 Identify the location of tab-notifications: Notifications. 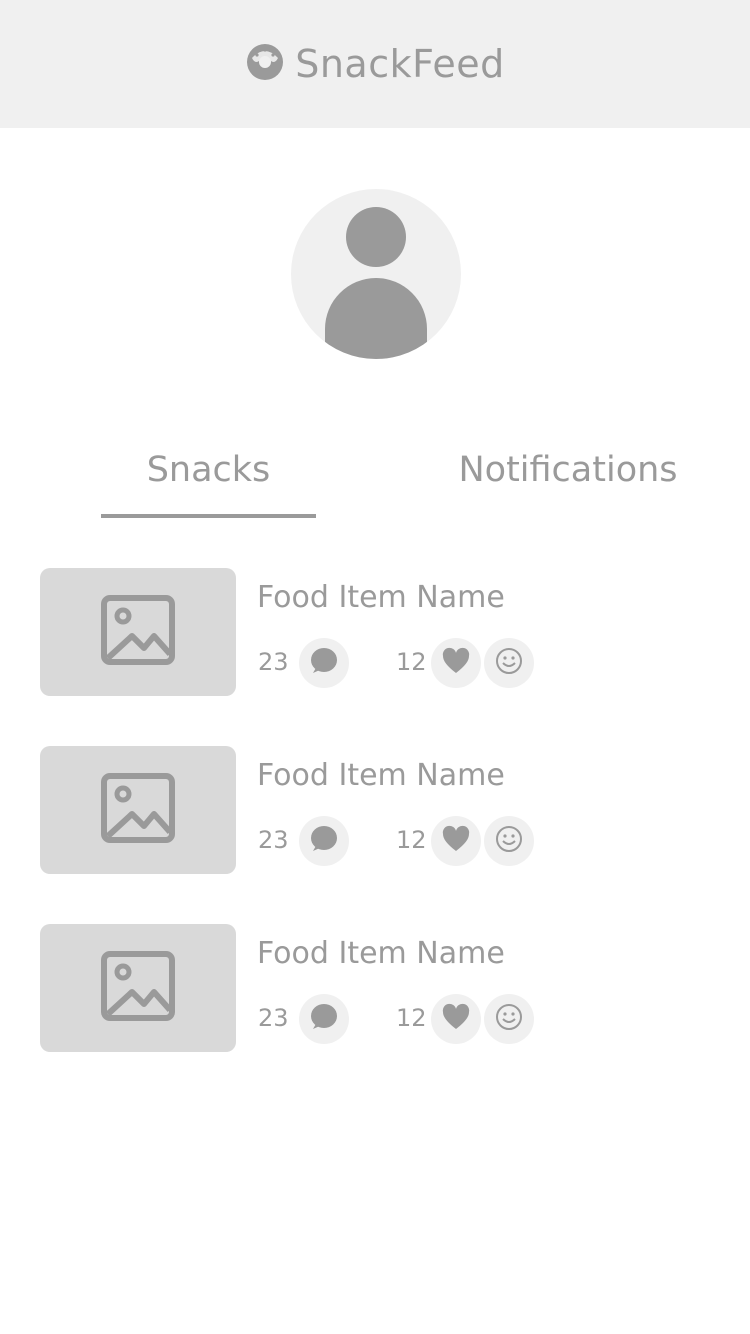
(568, 484).